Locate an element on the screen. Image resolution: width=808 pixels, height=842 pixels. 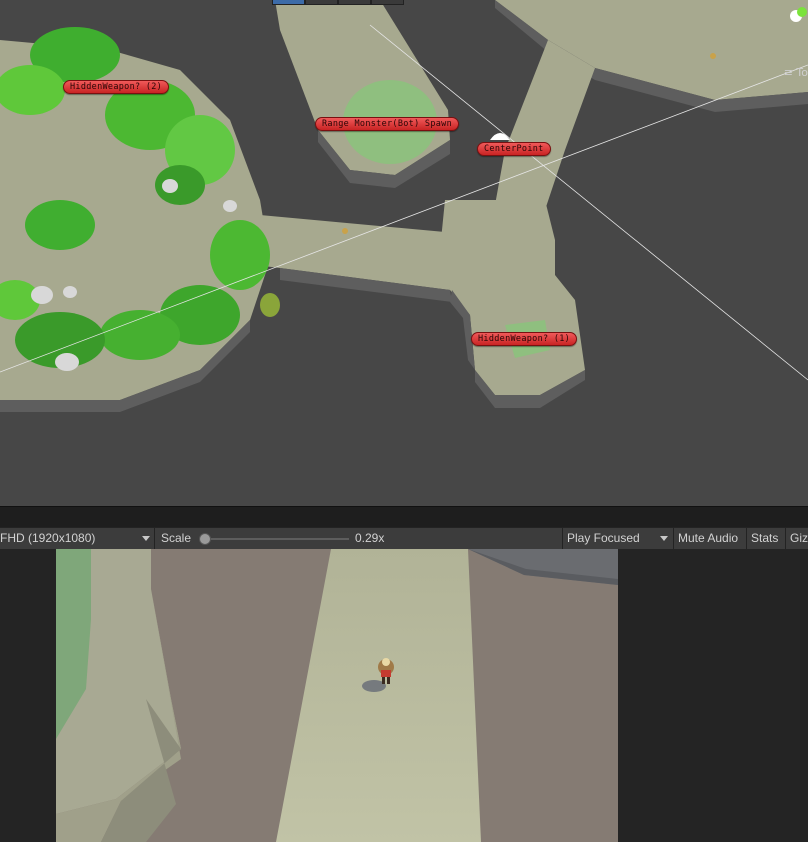
label-hidden-weapon-1: HiddenWeapon? (1) is located at coordinates (524, 339).